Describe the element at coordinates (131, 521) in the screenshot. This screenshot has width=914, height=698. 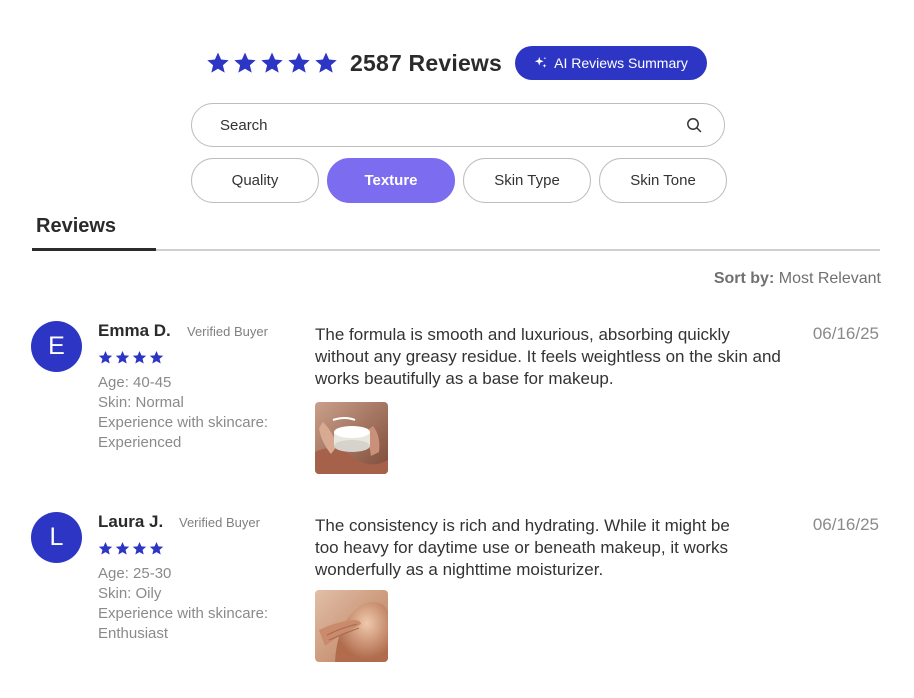
I see `reviewer-name: Laura J.` at that location.